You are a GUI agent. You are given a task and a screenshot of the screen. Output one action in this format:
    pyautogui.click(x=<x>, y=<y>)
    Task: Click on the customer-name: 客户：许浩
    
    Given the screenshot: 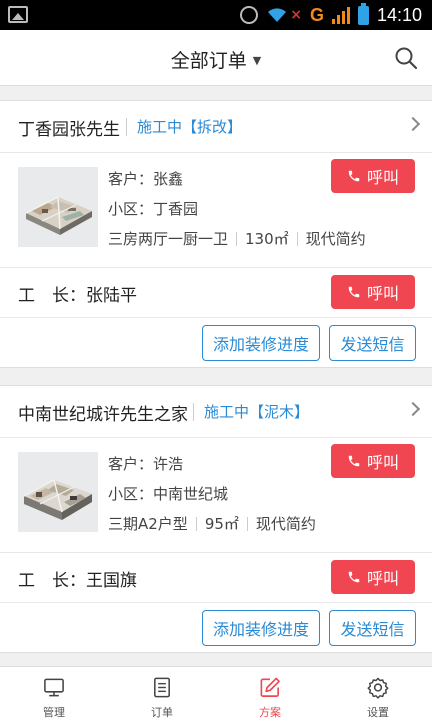 What is the action you would take?
    pyautogui.click(x=146, y=464)
    